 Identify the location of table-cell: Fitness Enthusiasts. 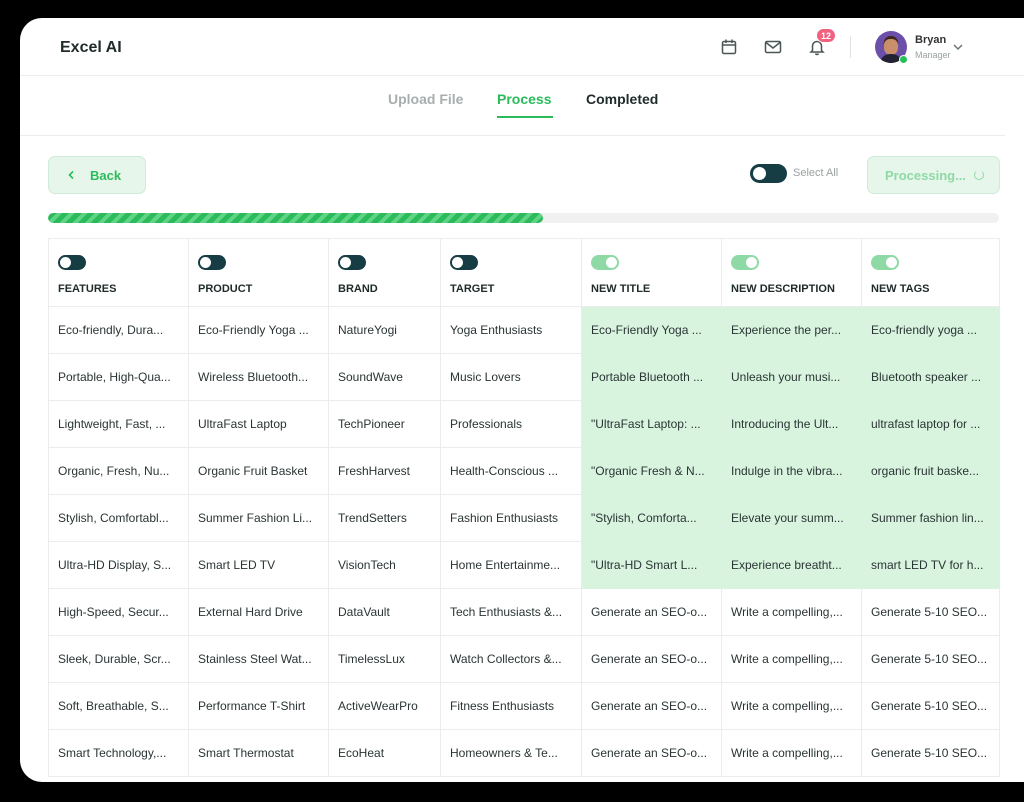
(511, 706).